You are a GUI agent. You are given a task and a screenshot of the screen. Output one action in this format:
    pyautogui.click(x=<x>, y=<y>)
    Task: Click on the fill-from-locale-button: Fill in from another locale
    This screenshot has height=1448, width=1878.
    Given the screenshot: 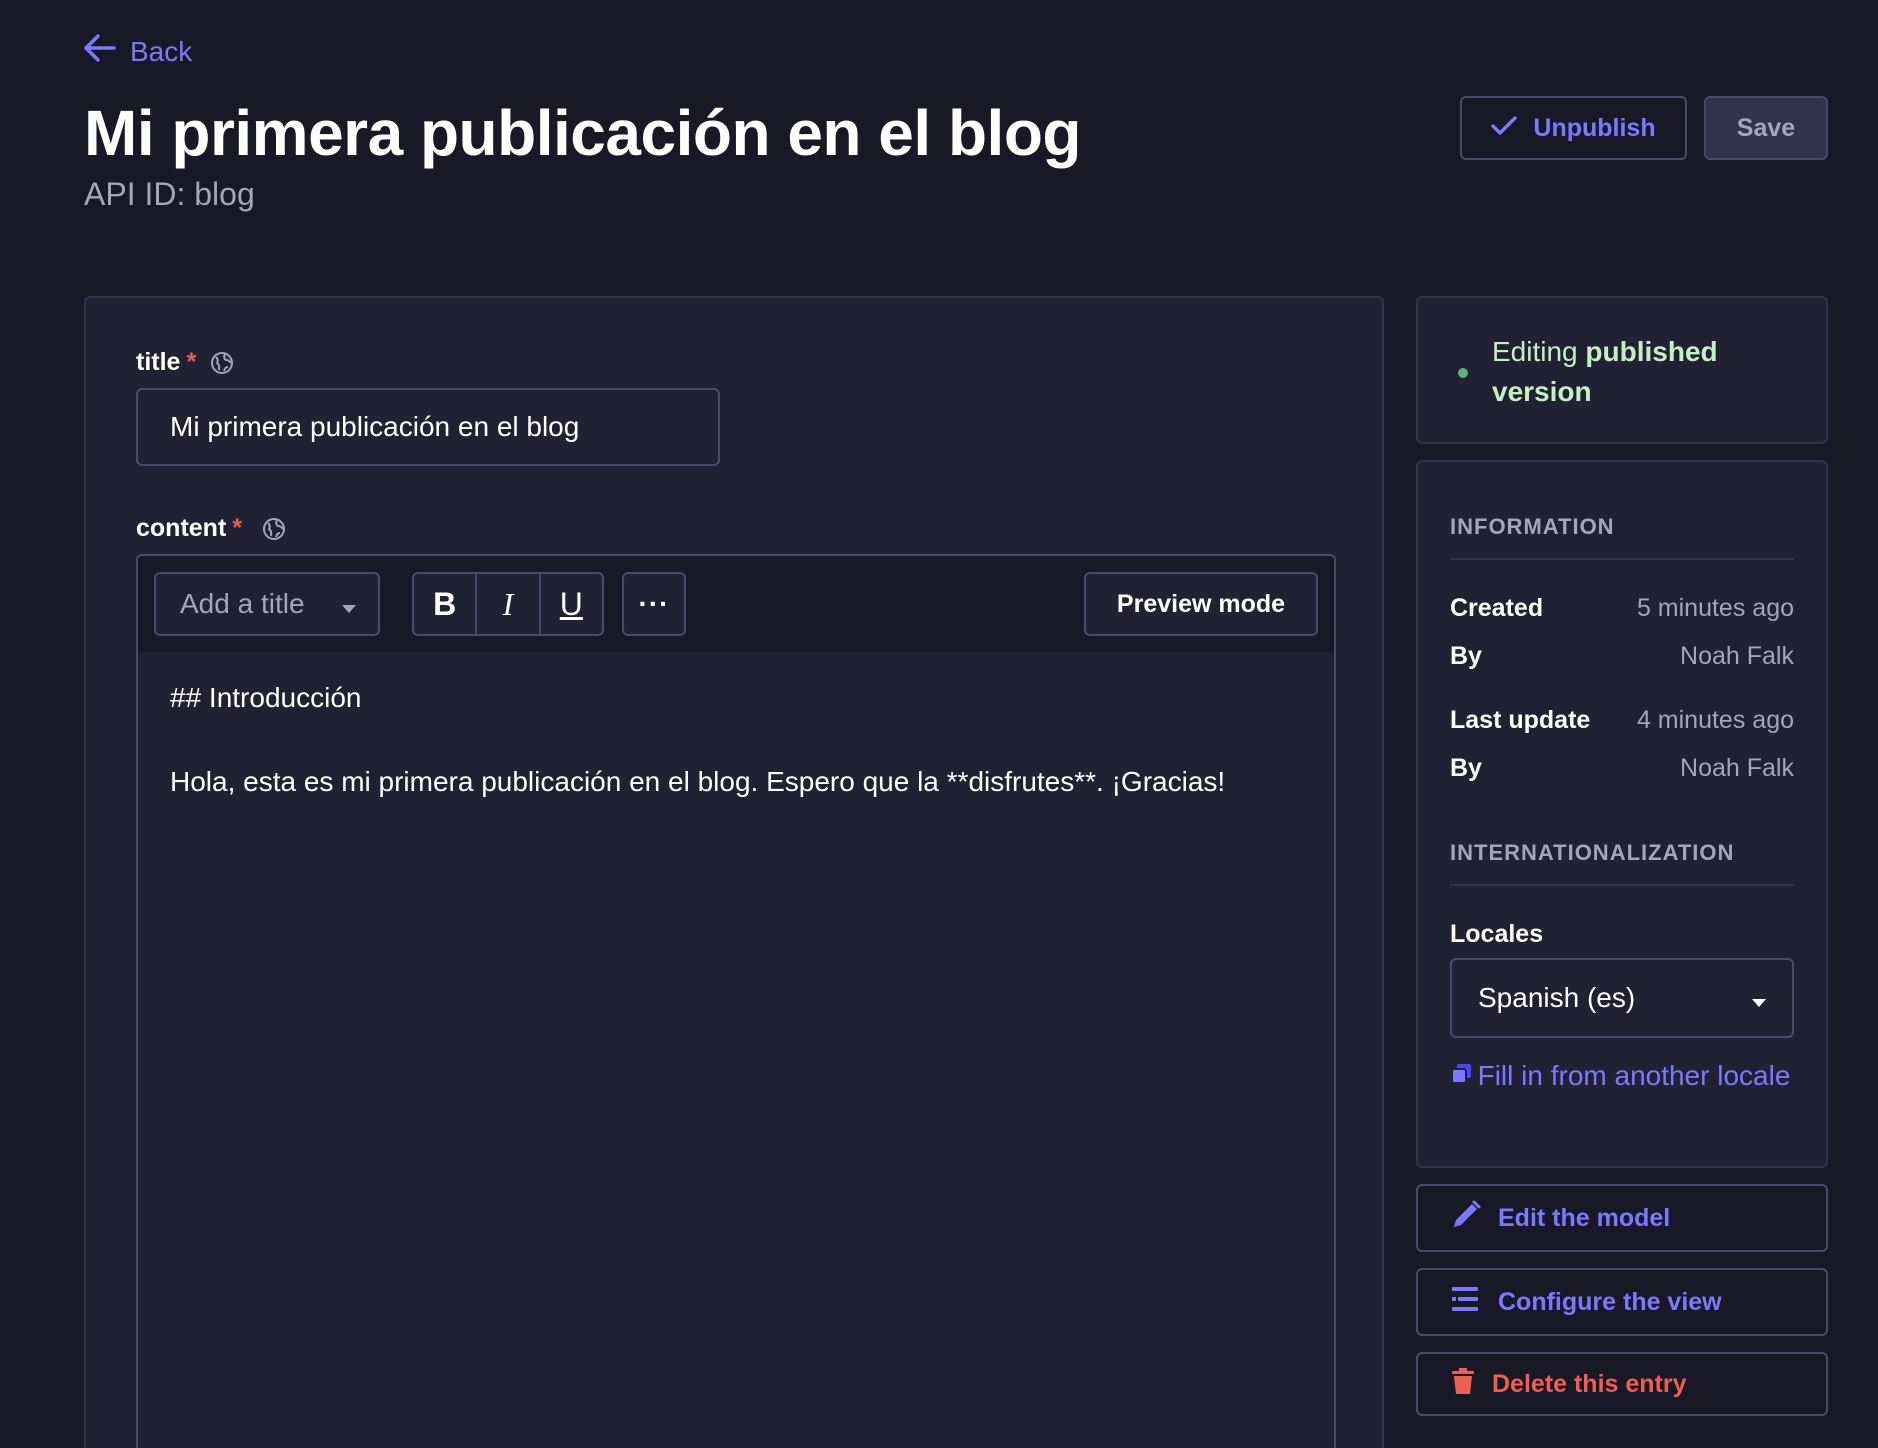 What is the action you would take?
    pyautogui.click(x=1622, y=1076)
    